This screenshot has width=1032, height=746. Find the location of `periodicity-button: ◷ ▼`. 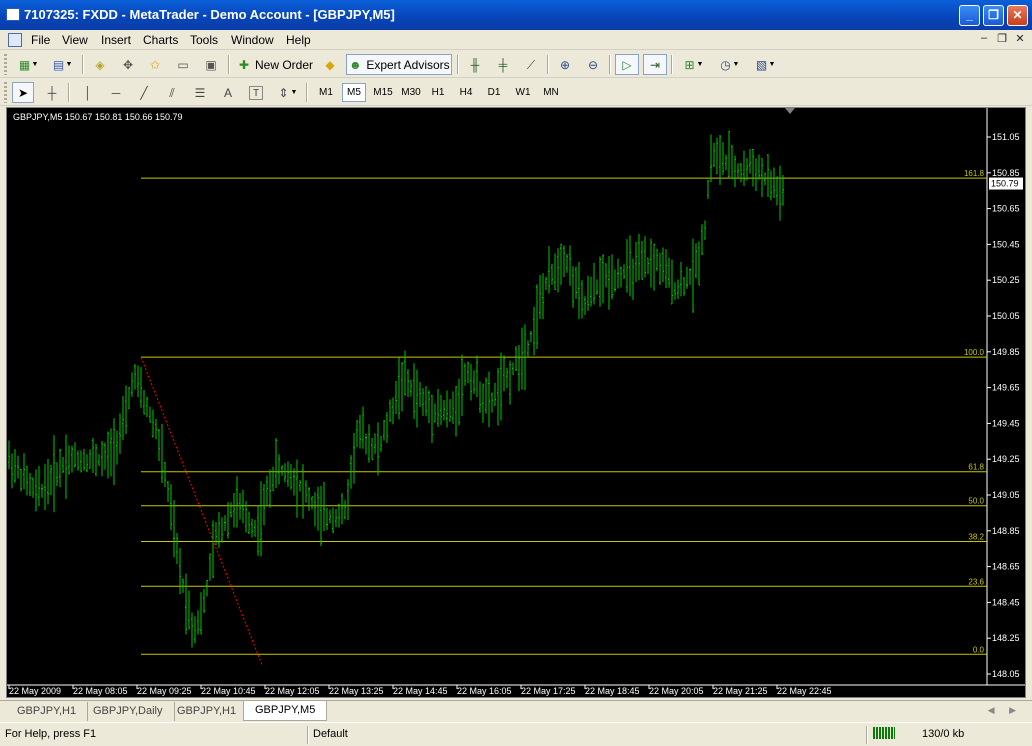

periodicity-button: ◷ ▼ is located at coordinates (729, 64).